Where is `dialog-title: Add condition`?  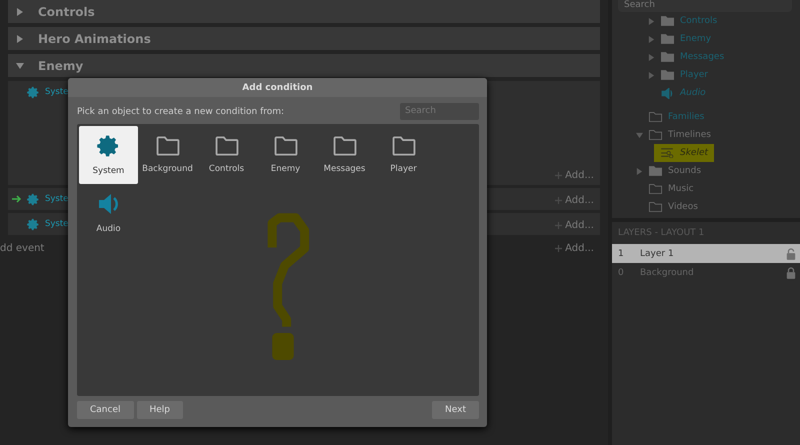
dialog-title: Add condition is located at coordinates (277, 87).